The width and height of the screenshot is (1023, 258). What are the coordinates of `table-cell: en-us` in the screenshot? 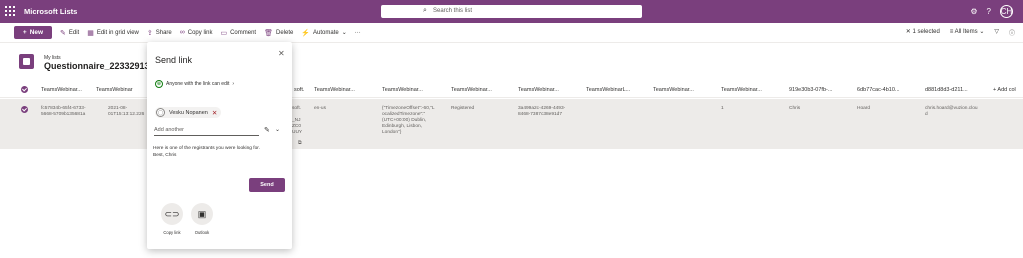 It's located at (320, 108).